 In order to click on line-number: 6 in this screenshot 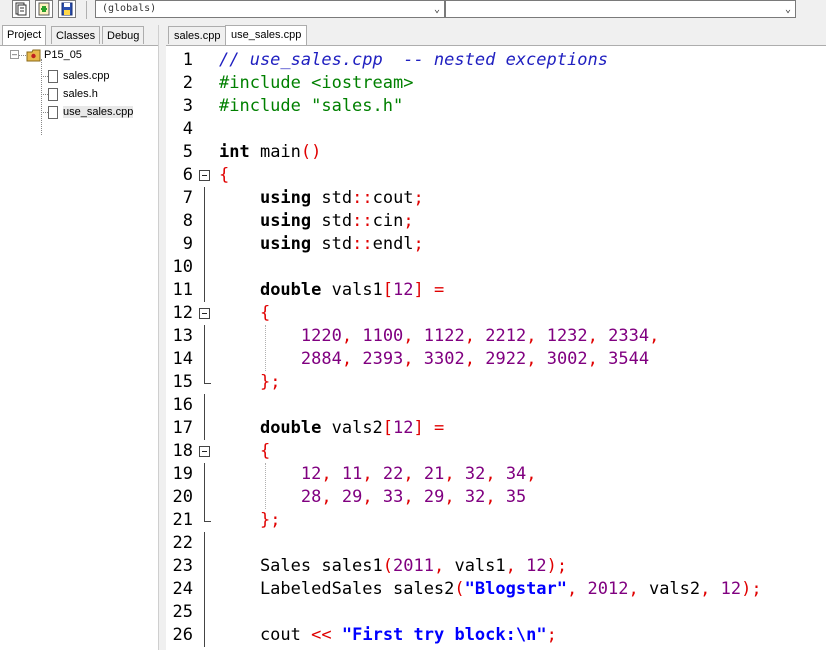, I will do `click(187, 175)`.